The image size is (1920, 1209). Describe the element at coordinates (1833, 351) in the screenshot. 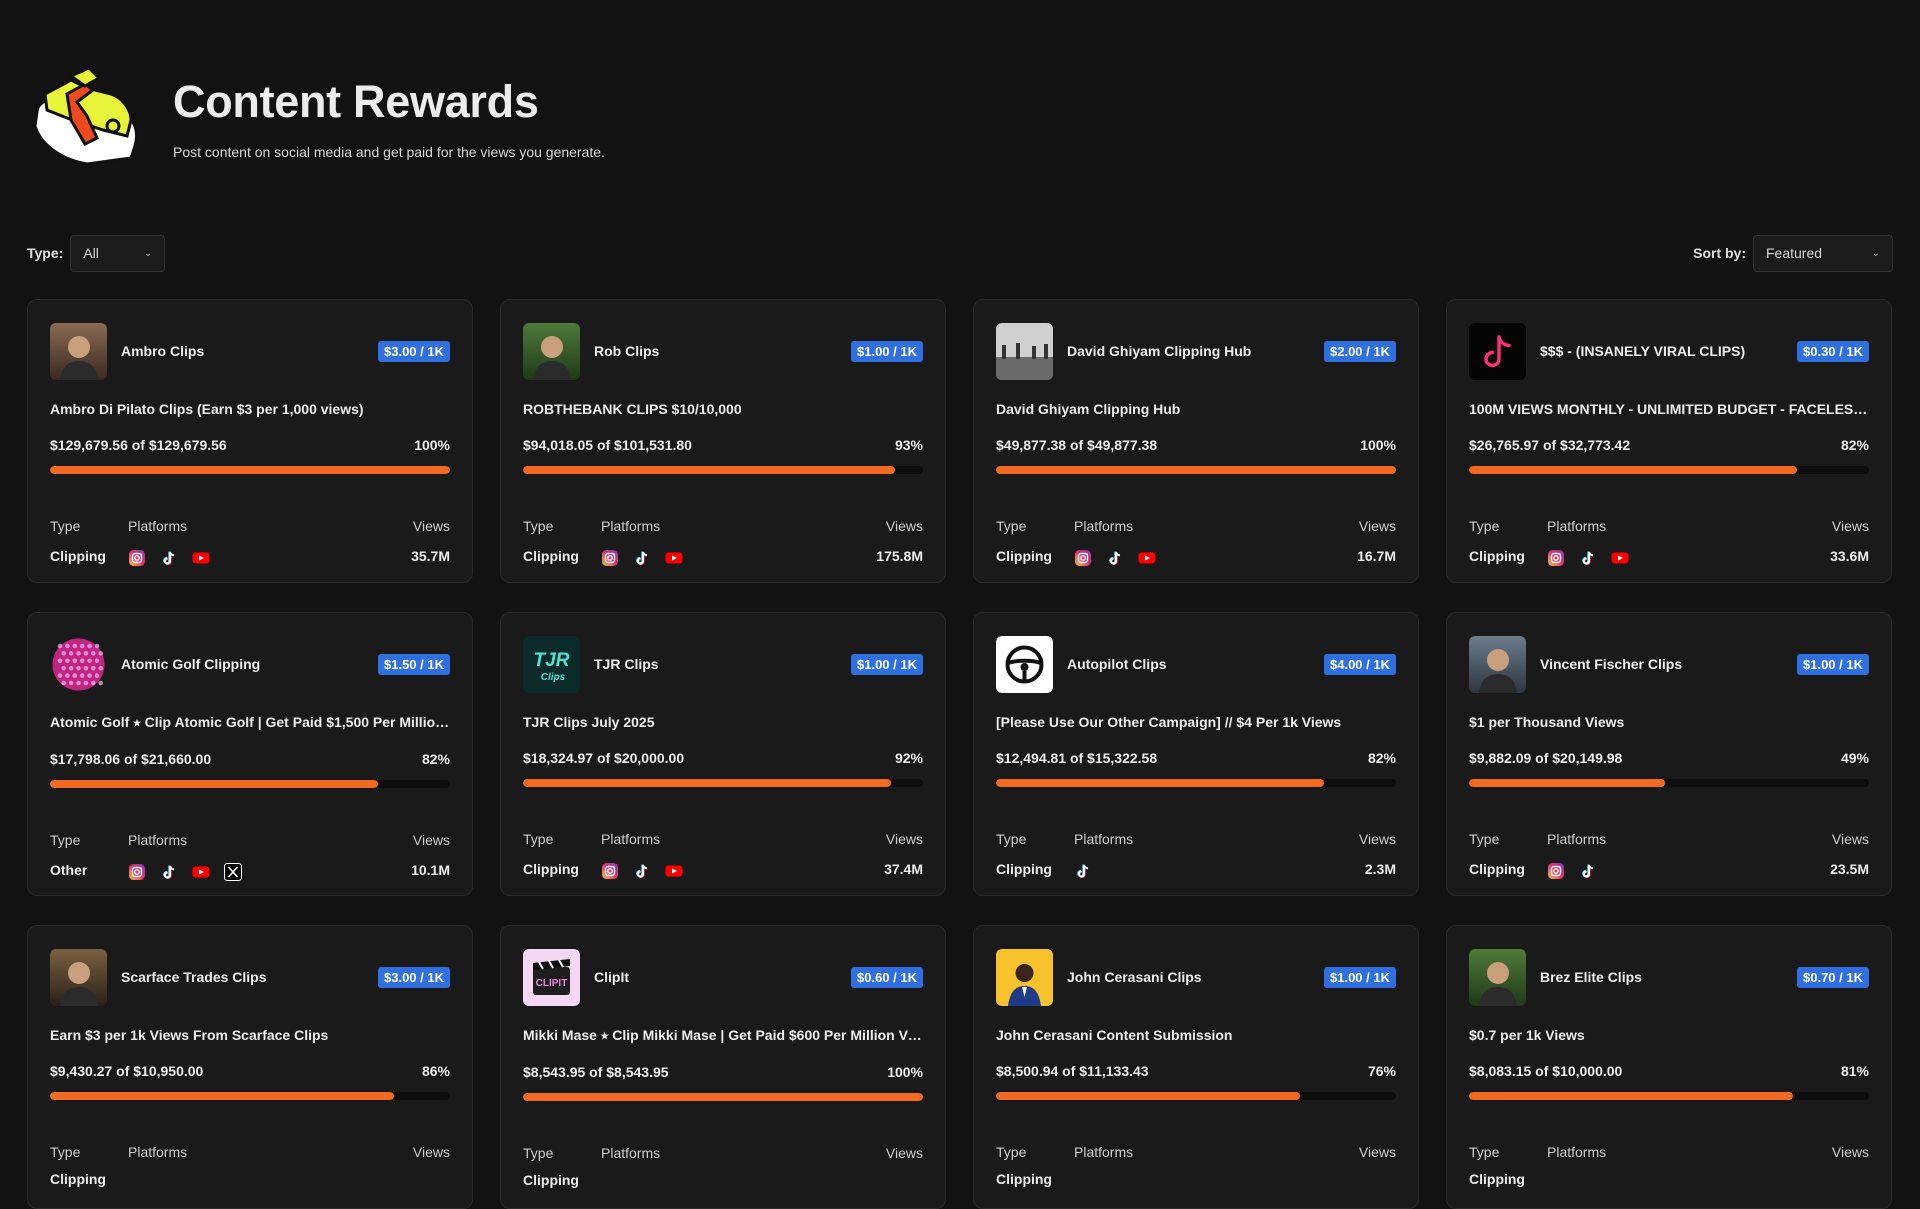

I see `rate-badge: $0.30 / 1K` at that location.